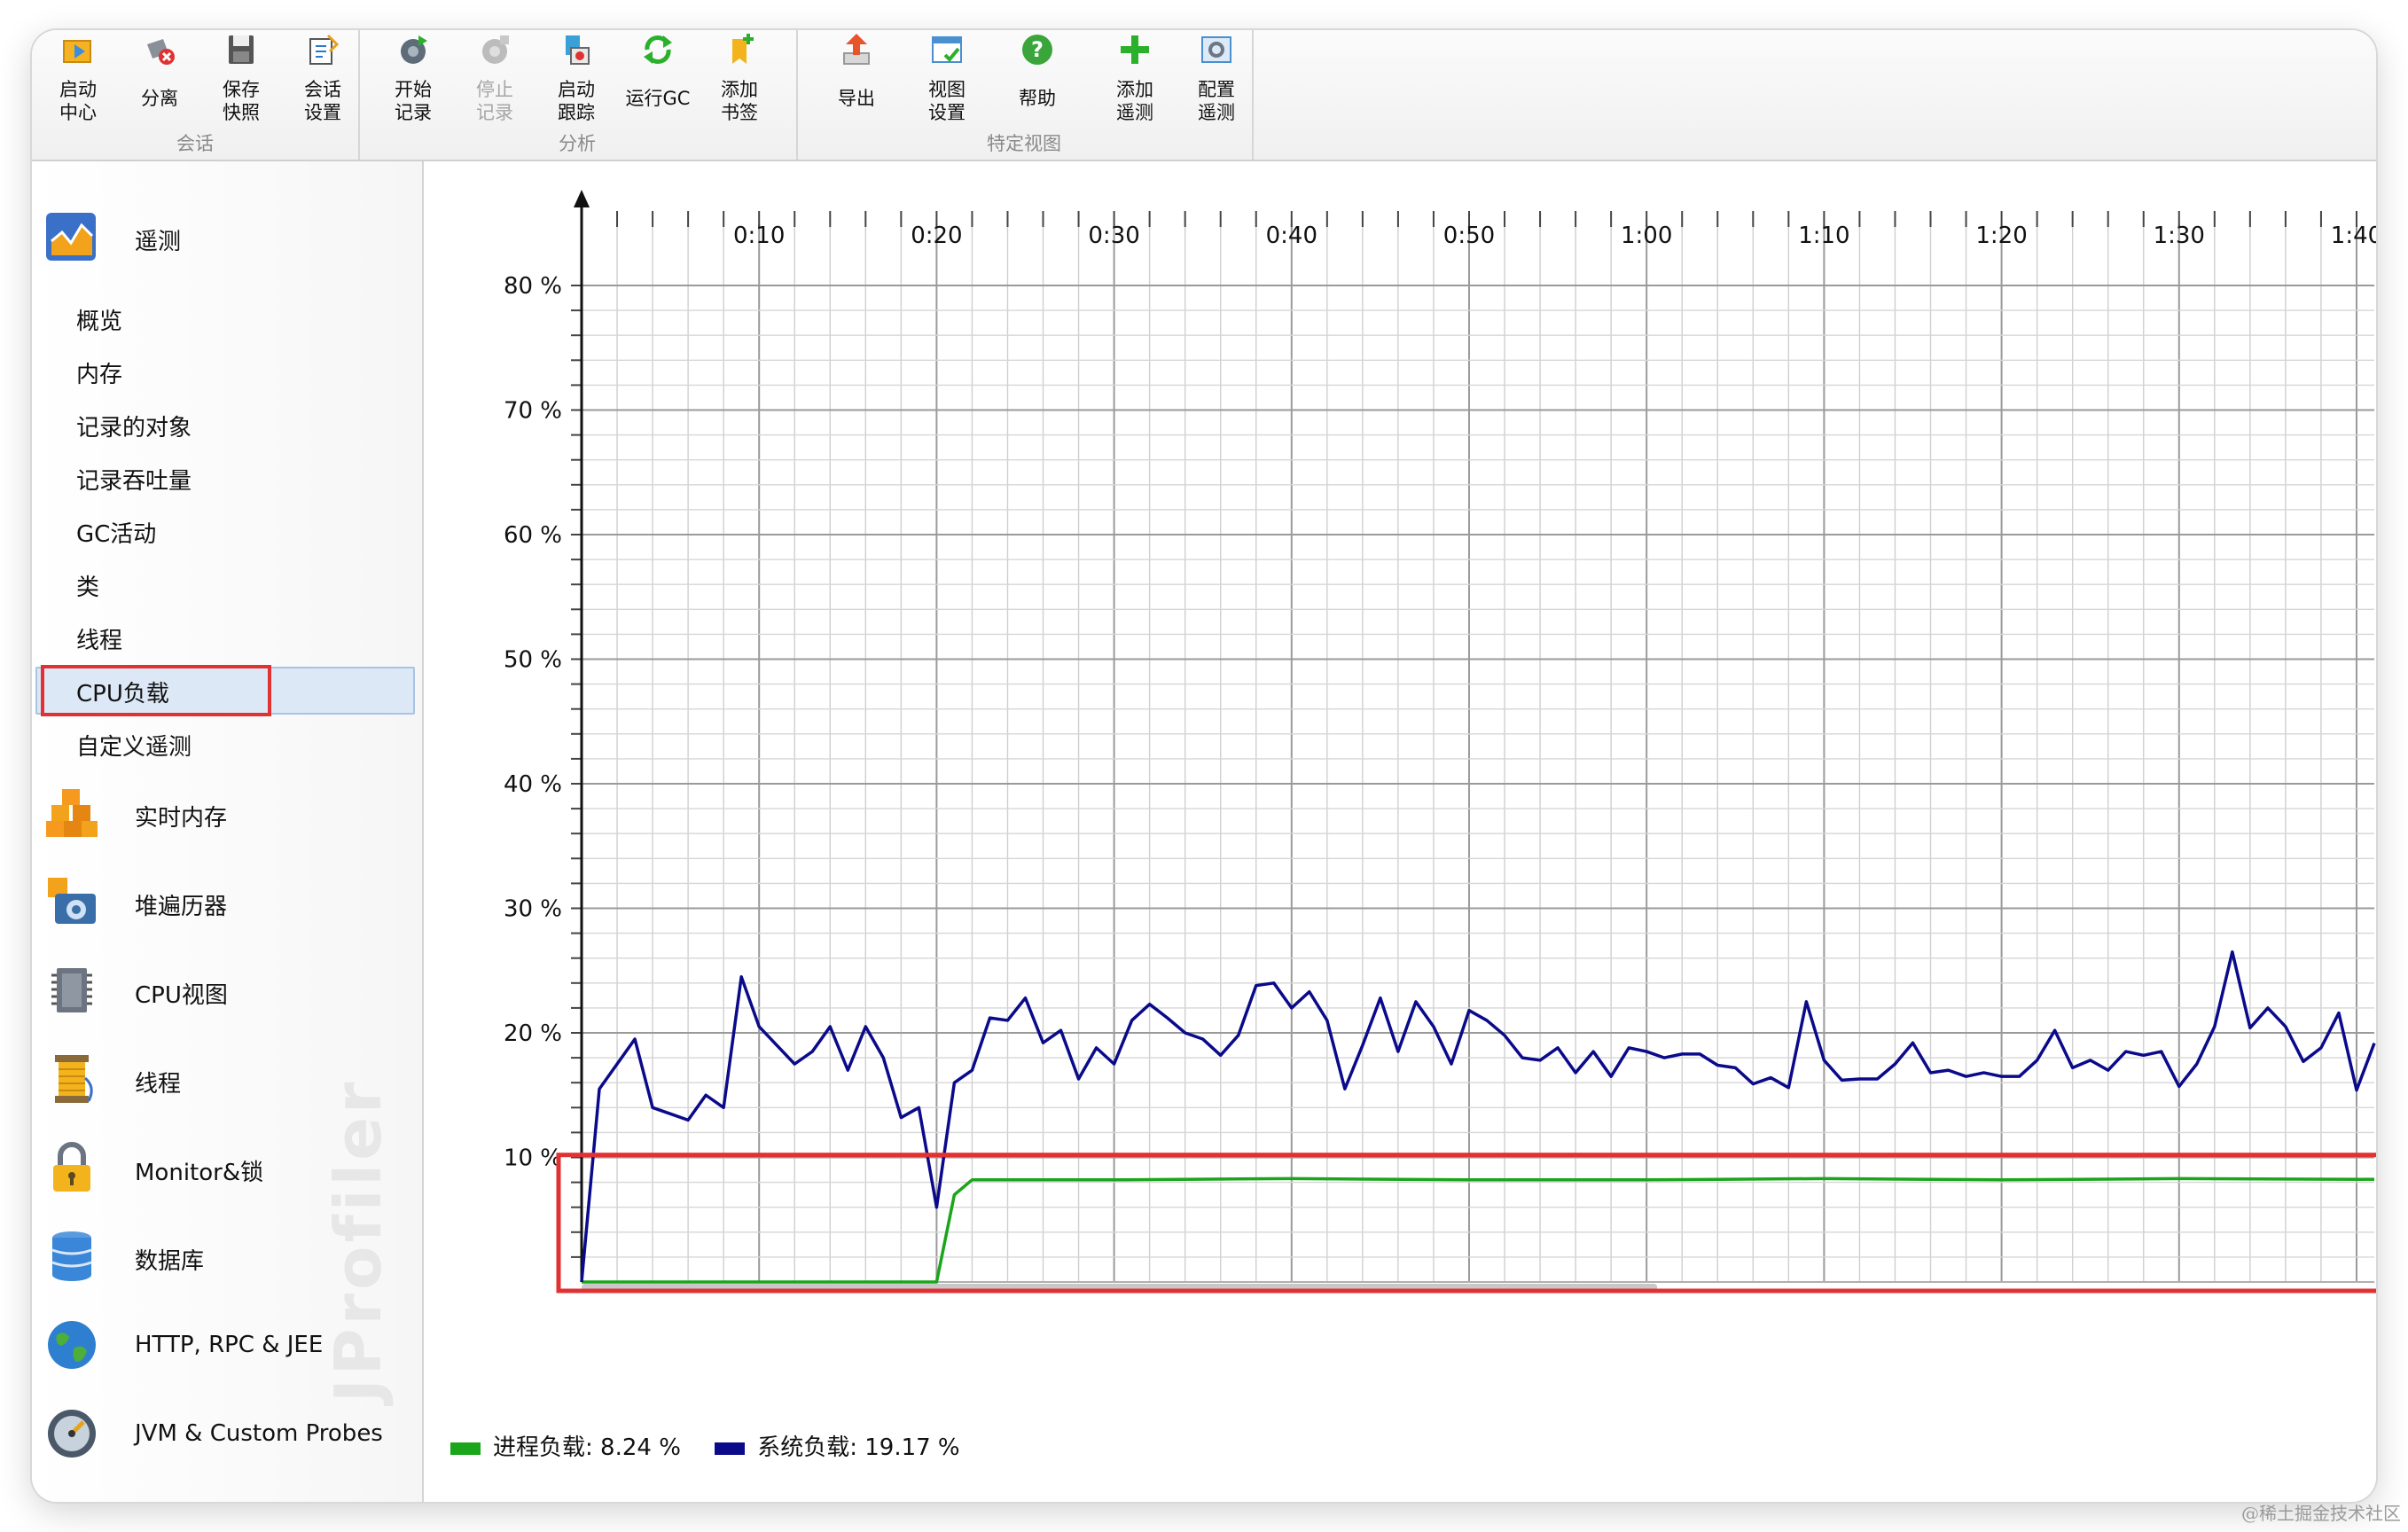 Image resolution: width=2408 pixels, height=1532 pixels. Describe the element at coordinates (77, 52) in the screenshot. I see `start-center-icon` at that location.